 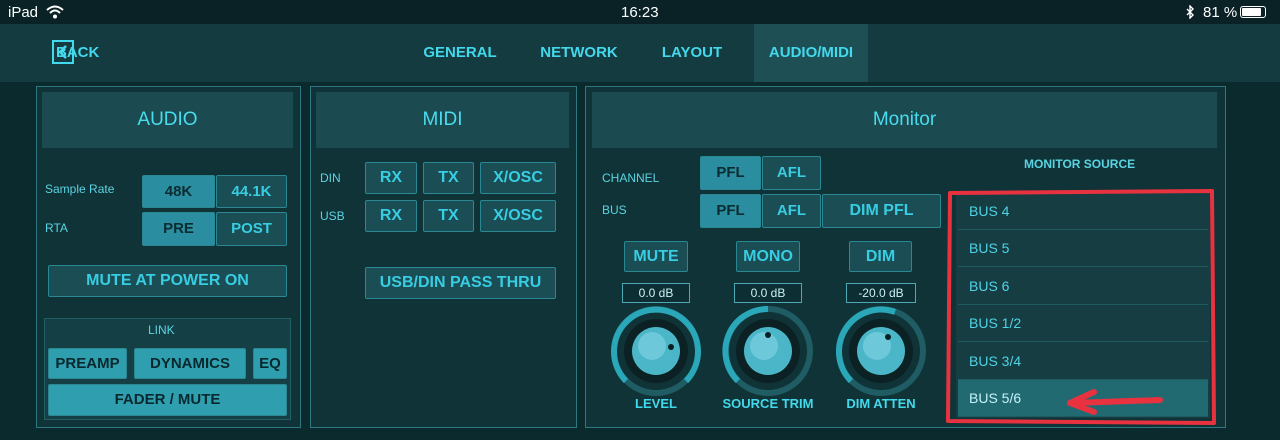 I want to click on source-trim-label: SOURCE TRIM, so click(x=768, y=403).